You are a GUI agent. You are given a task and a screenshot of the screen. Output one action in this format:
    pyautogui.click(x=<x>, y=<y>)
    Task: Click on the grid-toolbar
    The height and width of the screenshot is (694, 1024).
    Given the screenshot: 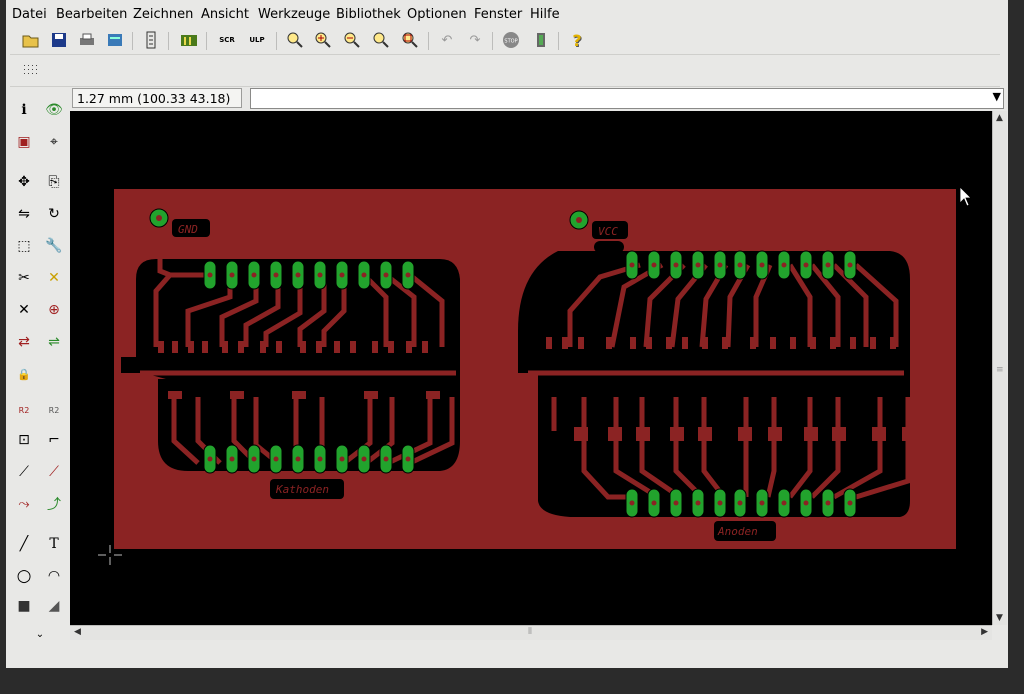 What is the action you would take?
    pyautogui.click(x=505, y=72)
    